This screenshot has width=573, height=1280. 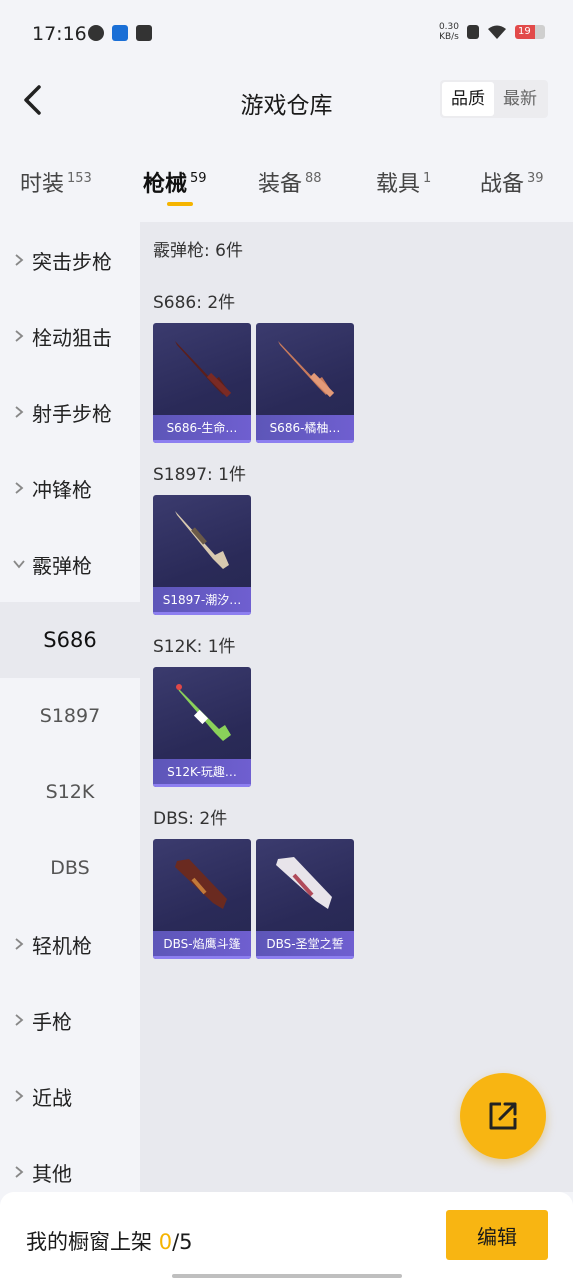 I want to click on sidebar-sub-dbs: DBS, so click(x=70, y=868).